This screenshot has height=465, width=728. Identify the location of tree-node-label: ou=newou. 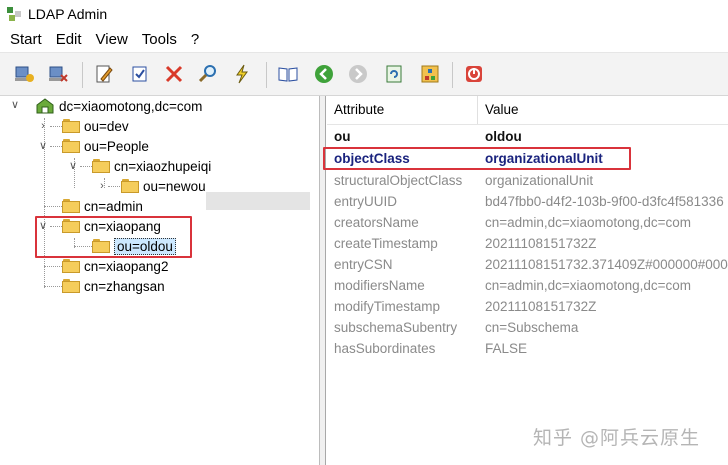
(174, 186).